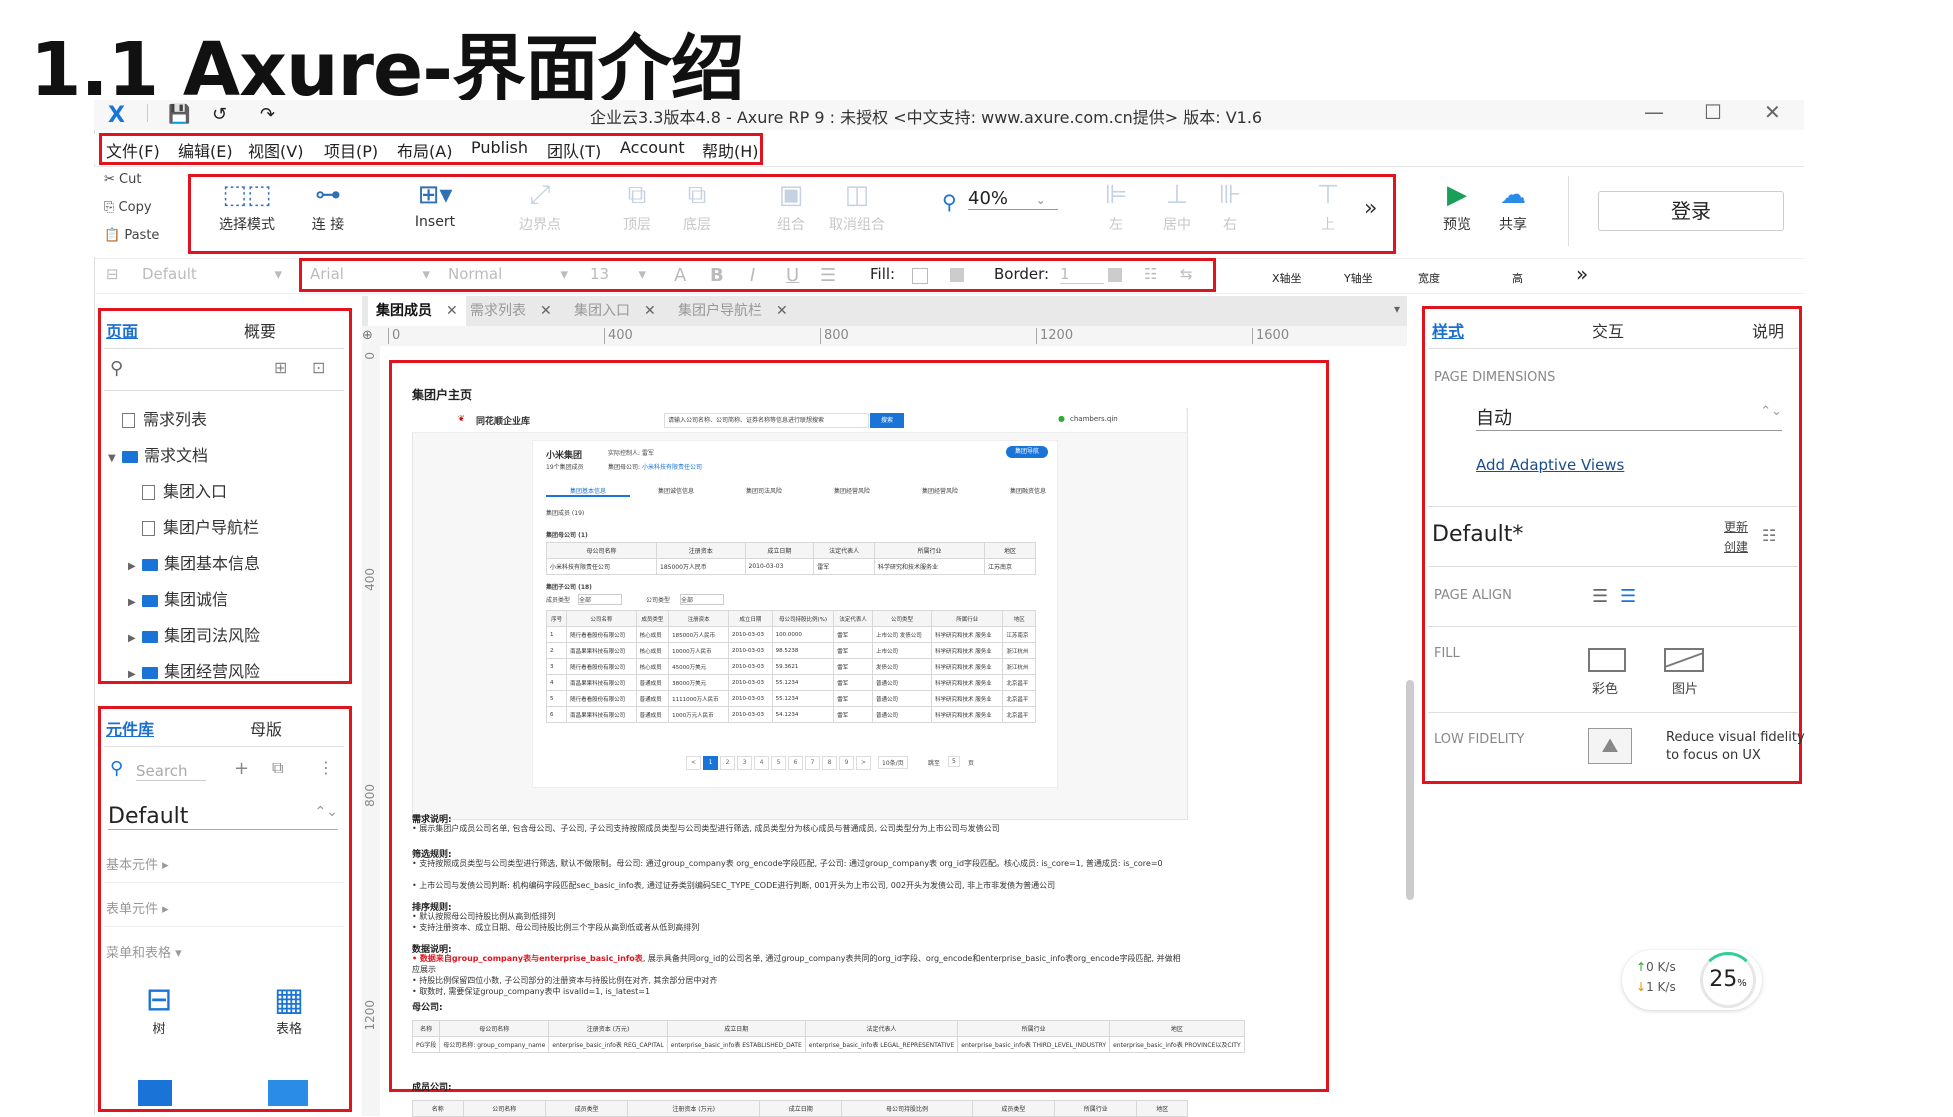  Describe the element at coordinates (1513, 207) in the screenshot. I see `share-button: ☁ 共享` at that location.